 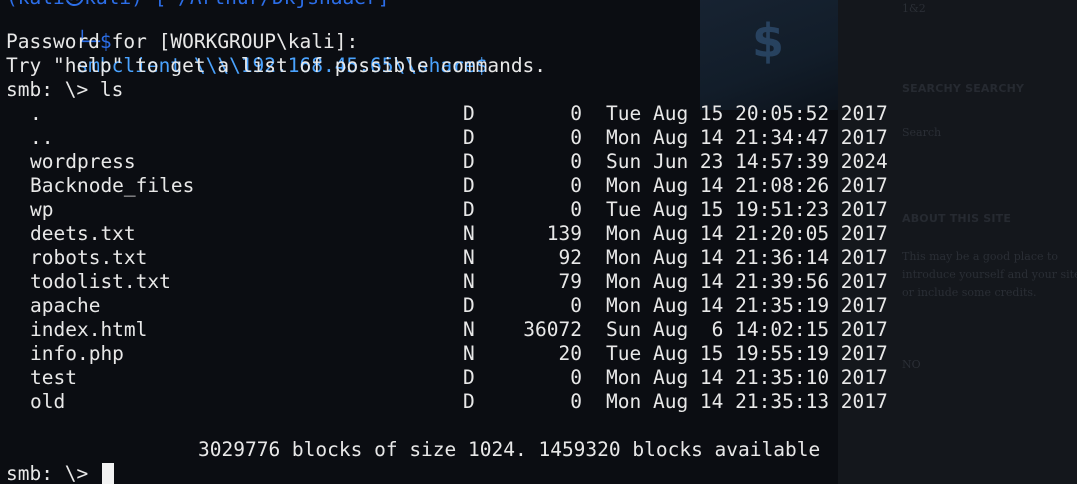 What do you see at coordinates (48, 401) in the screenshot?
I see `file-name: old` at bounding box center [48, 401].